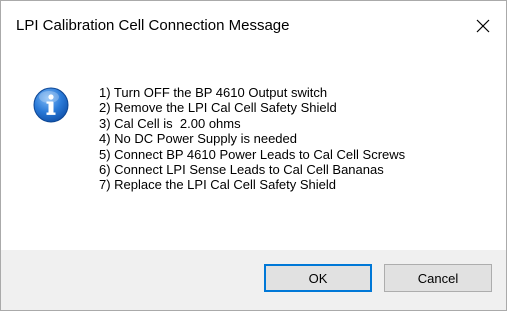 This screenshot has height=311, width=507. I want to click on message-line-4: 4) No DC Power Supply is needed, so click(198, 139).